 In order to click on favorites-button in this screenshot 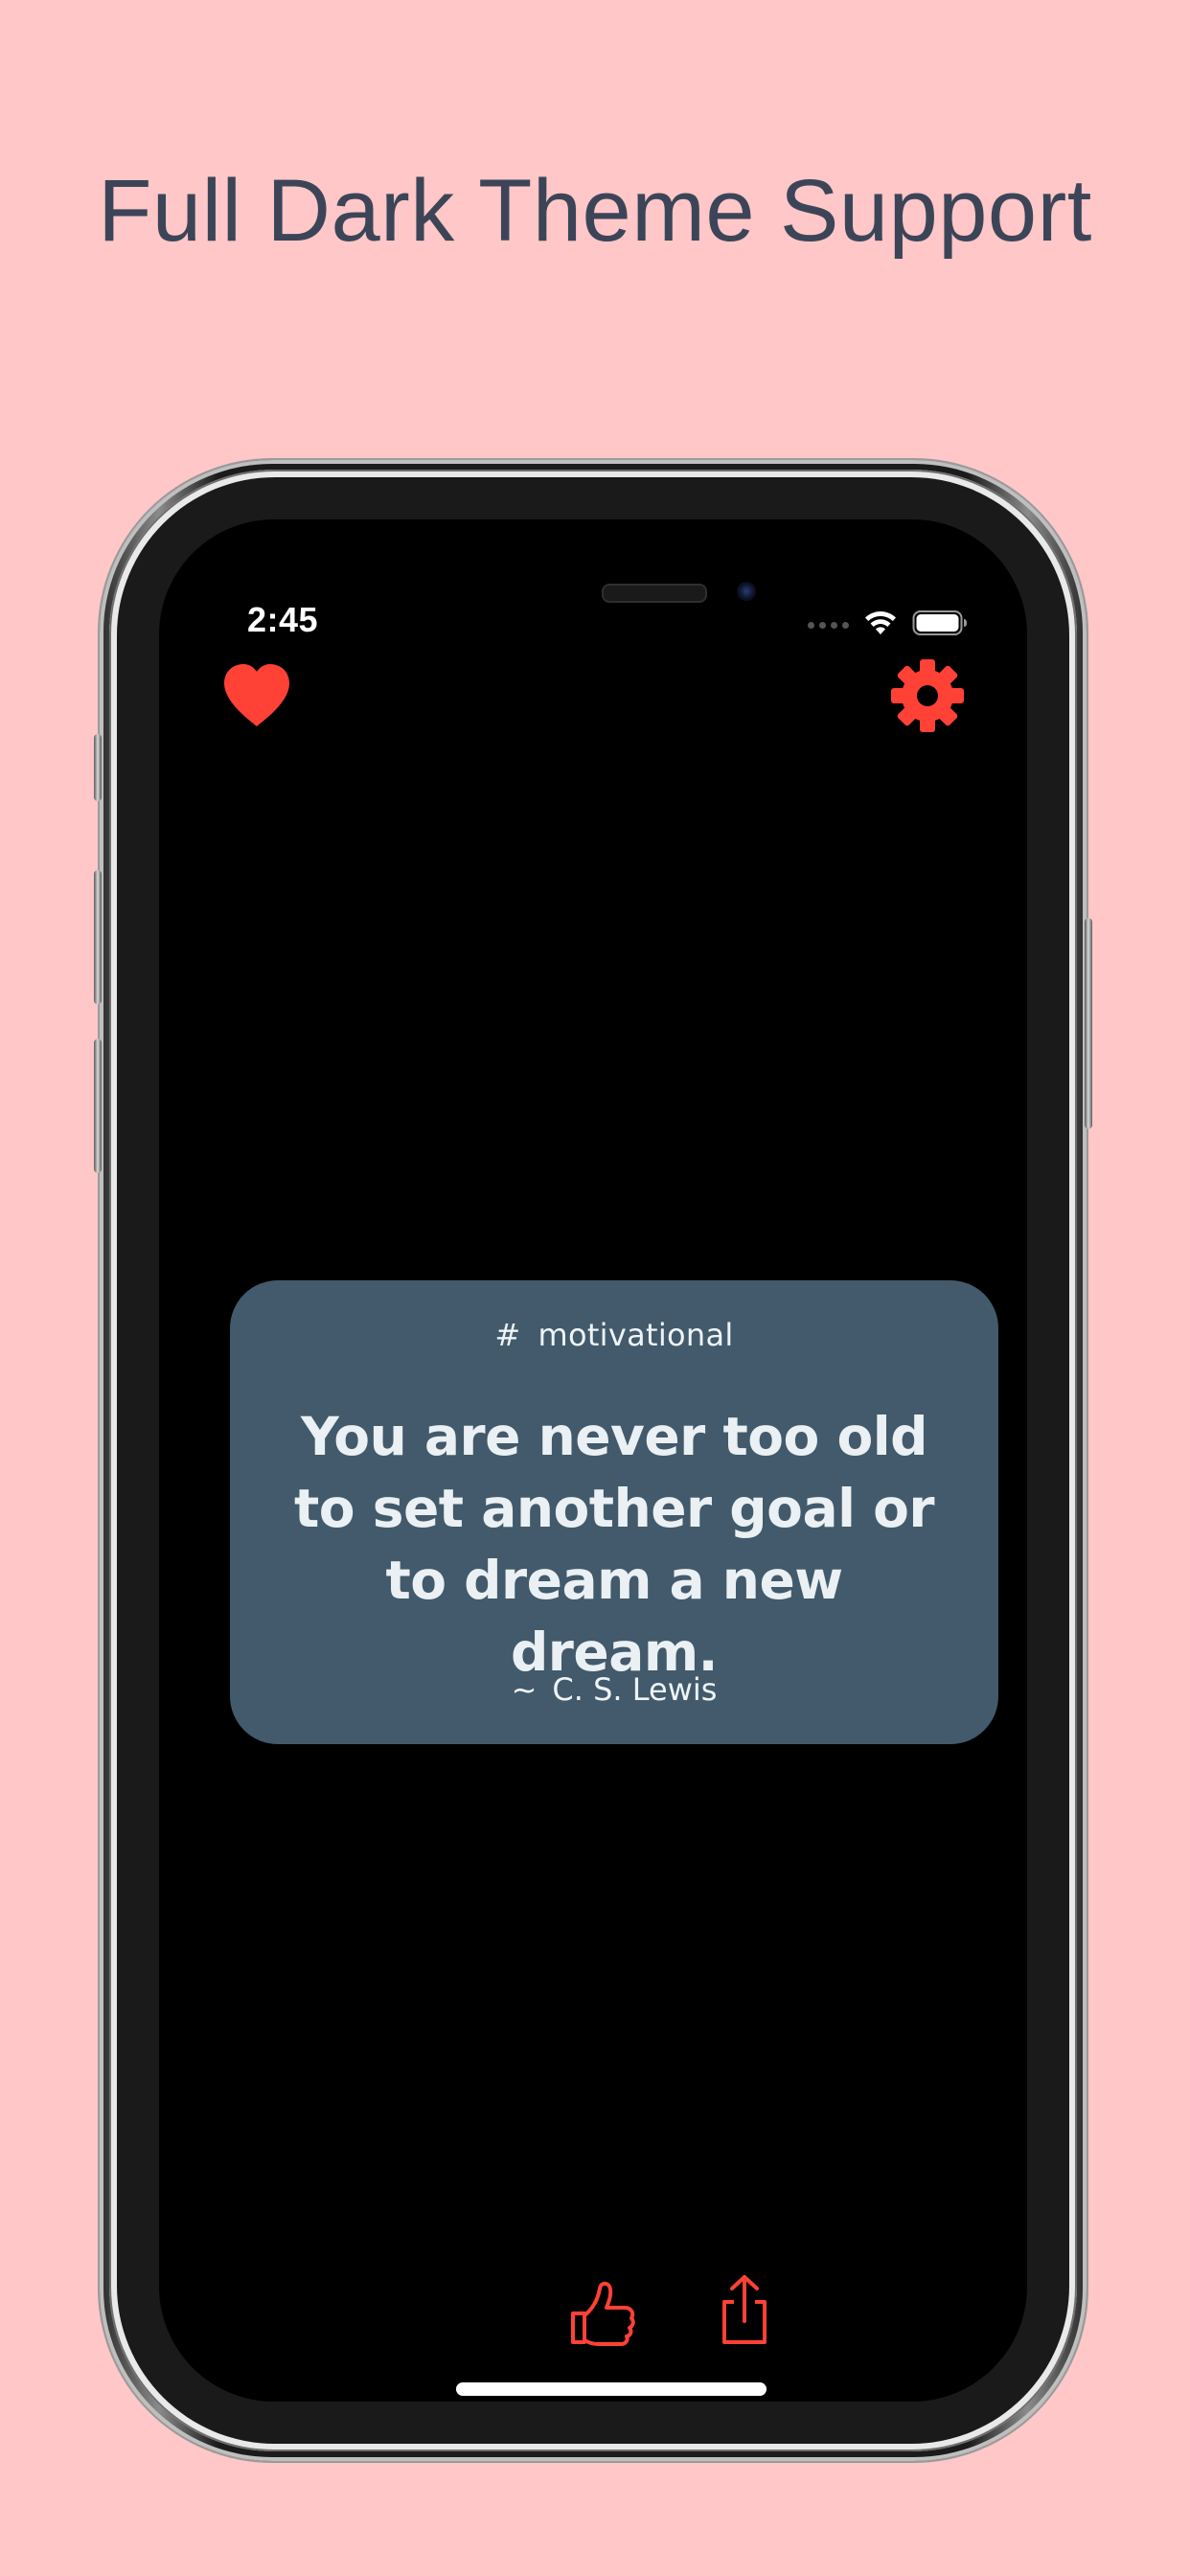, I will do `click(256, 695)`.